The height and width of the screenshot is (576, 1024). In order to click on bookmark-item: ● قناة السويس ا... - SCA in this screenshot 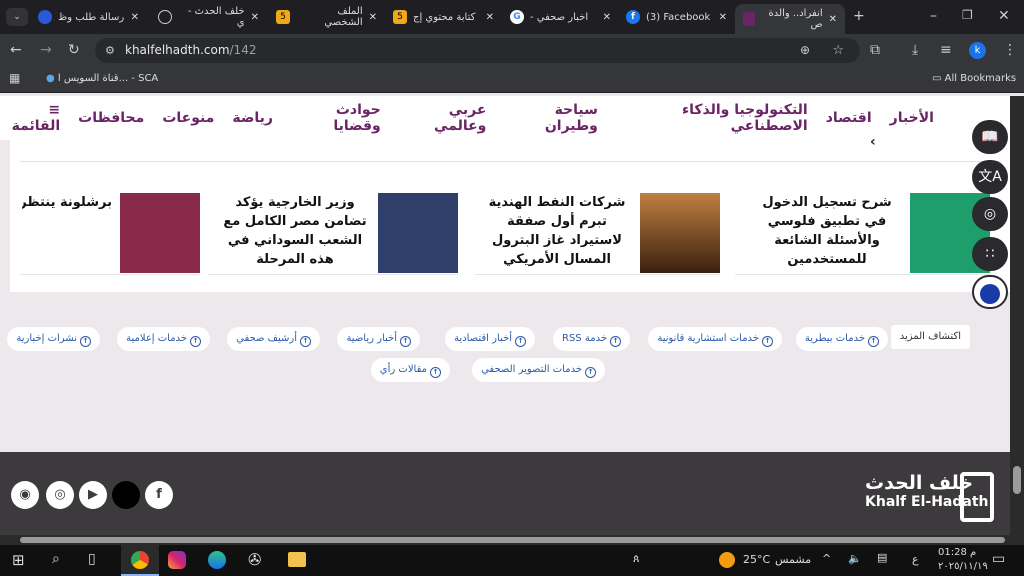, I will do `click(102, 78)`.